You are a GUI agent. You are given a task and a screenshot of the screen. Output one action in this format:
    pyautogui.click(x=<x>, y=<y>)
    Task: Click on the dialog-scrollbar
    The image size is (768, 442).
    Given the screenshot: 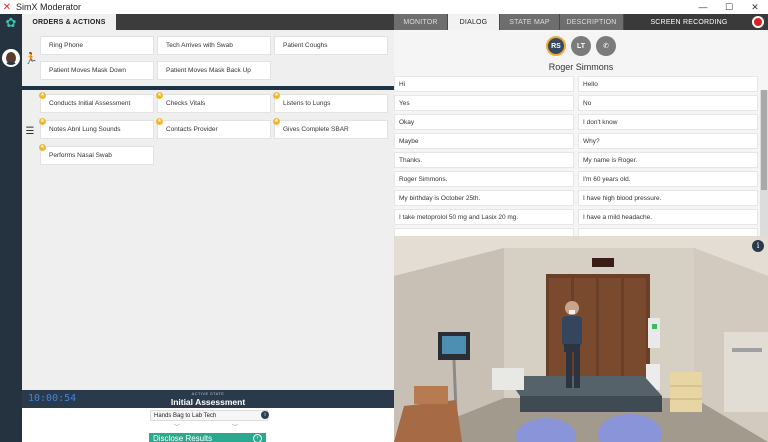 What is the action you would take?
    pyautogui.click(x=764, y=163)
    